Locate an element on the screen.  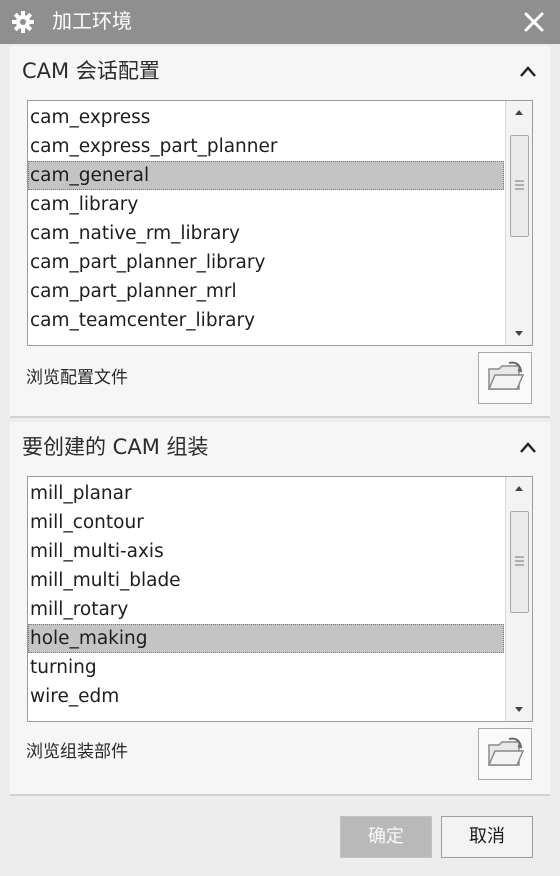
list-item: mill_planar is located at coordinates (266, 493).